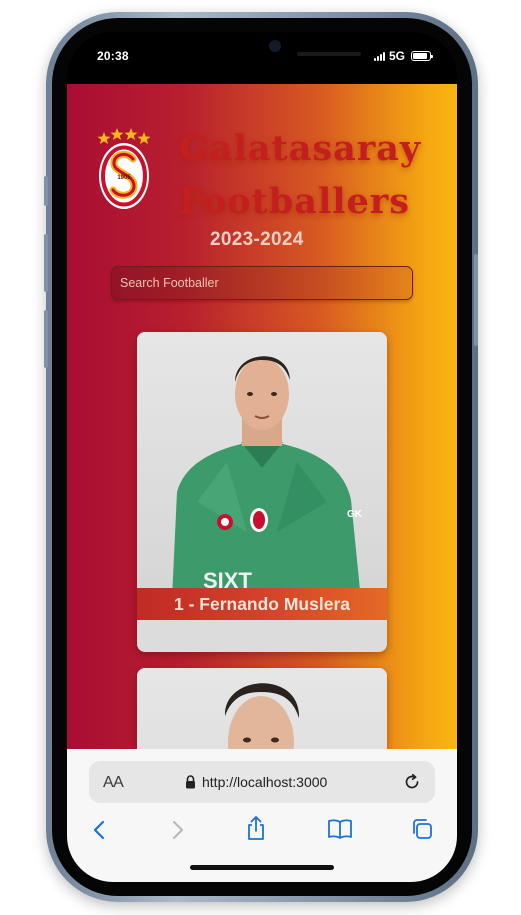 The height and width of the screenshot is (915, 521). I want to click on text-size-button: AA, so click(113, 783).